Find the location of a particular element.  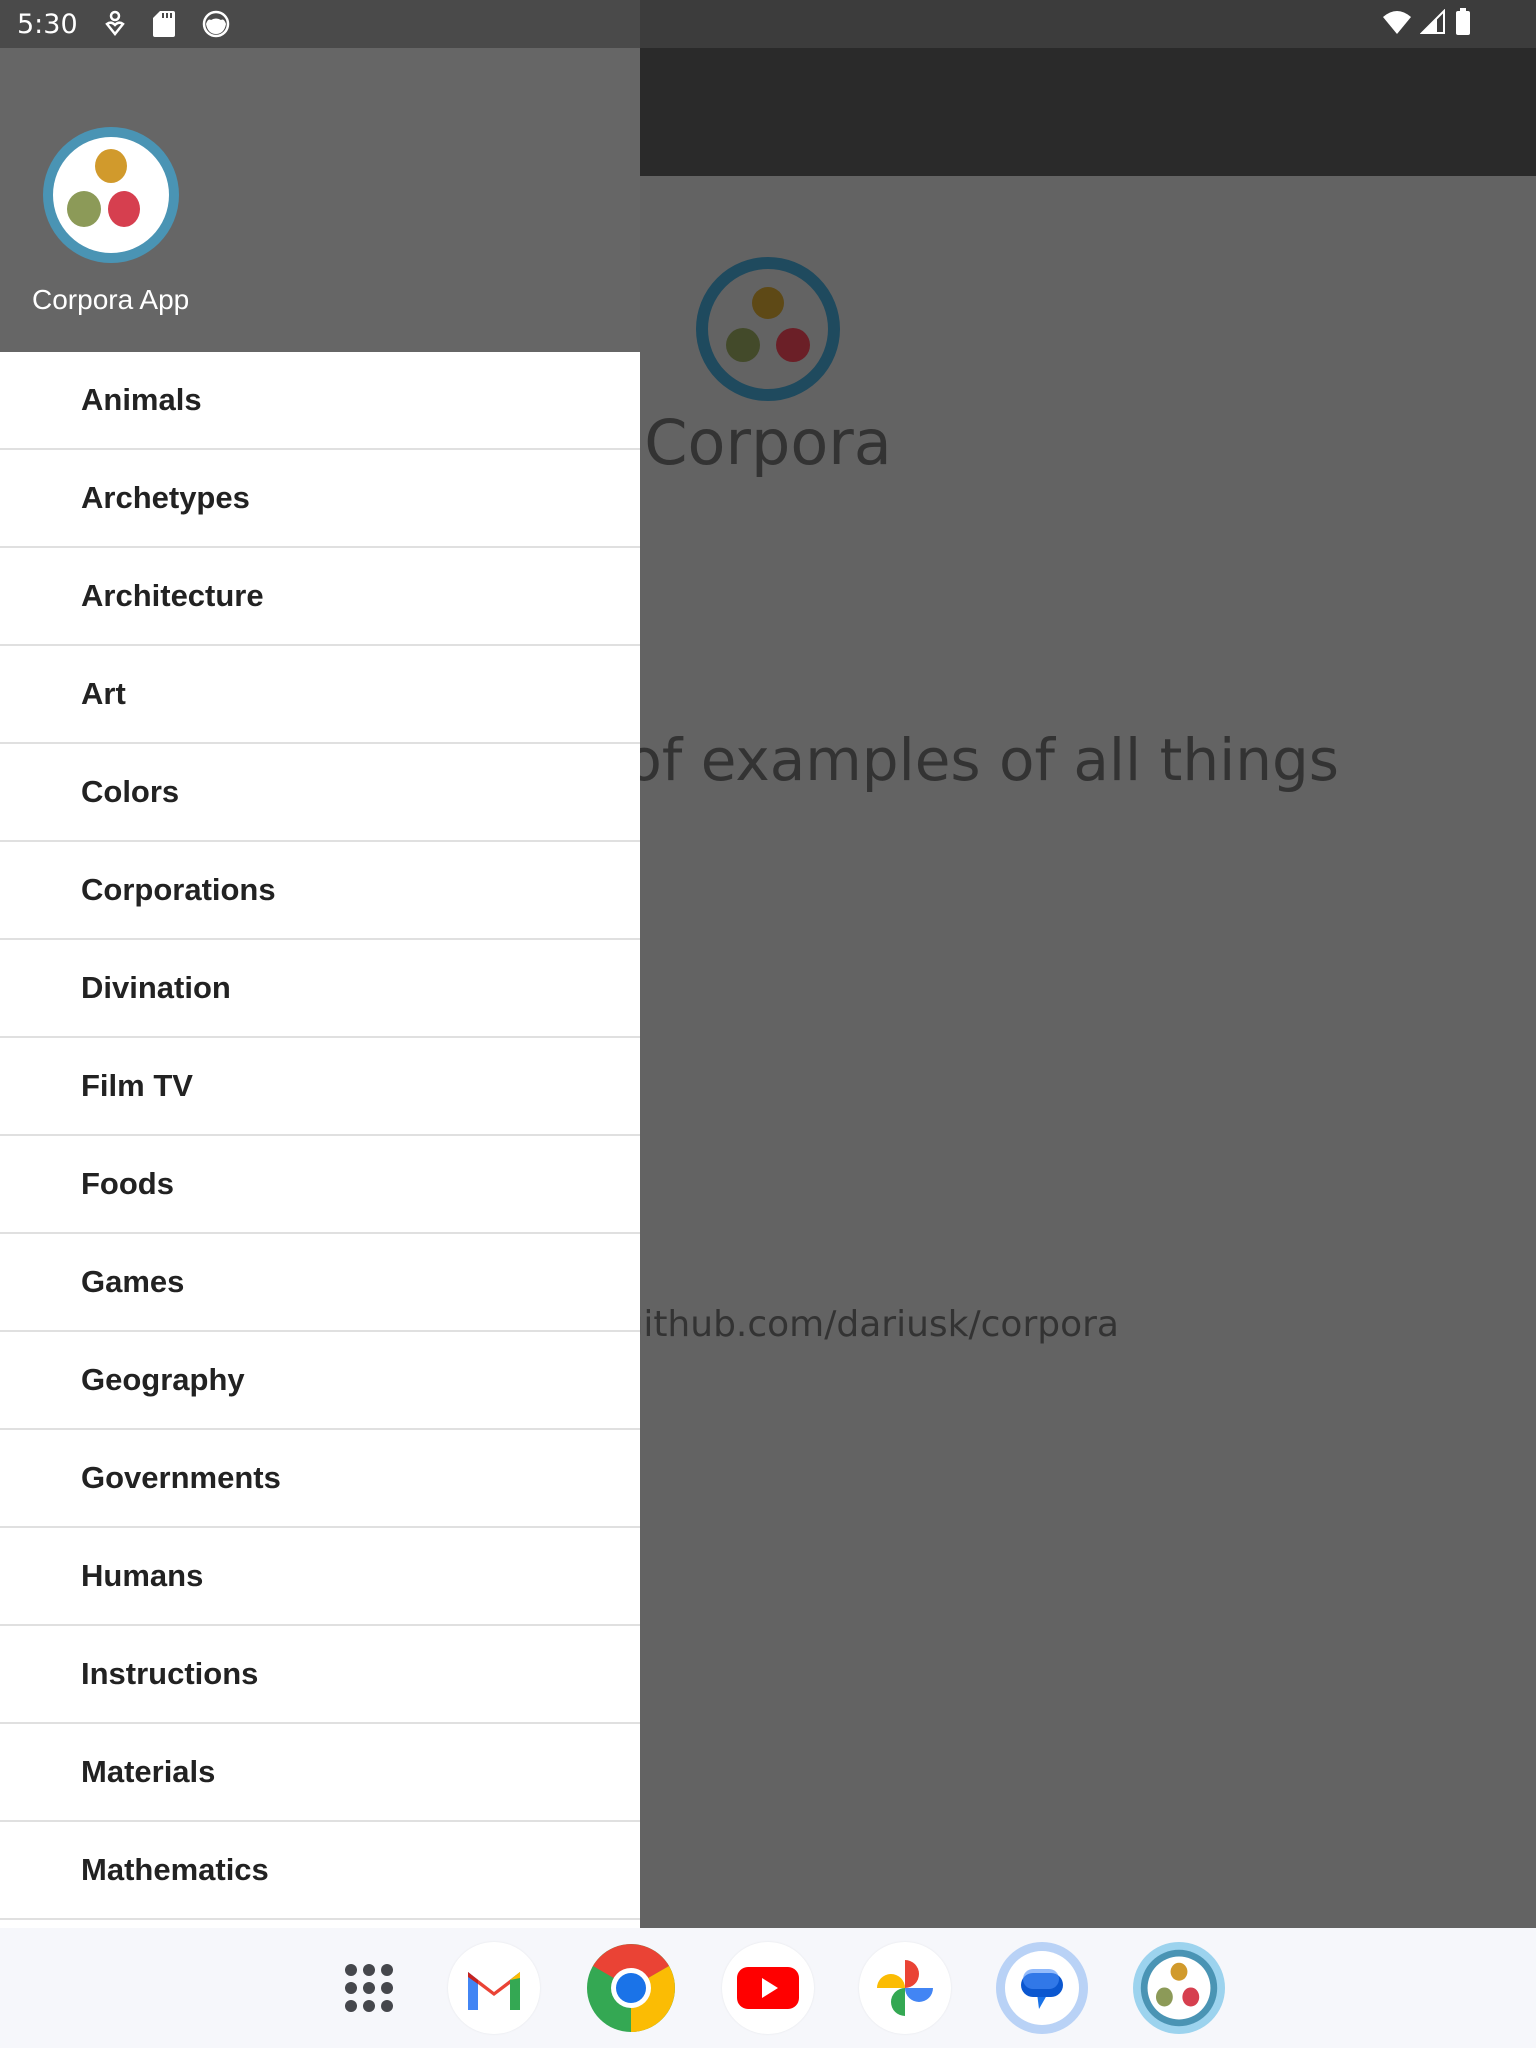

drawer-item-archetypes: Archetypes is located at coordinates (320, 499).